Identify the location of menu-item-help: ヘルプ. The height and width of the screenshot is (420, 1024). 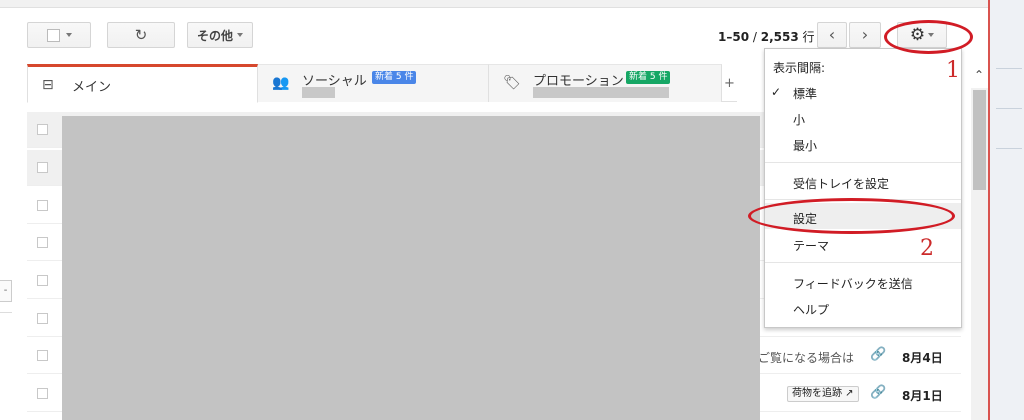
(863, 309).